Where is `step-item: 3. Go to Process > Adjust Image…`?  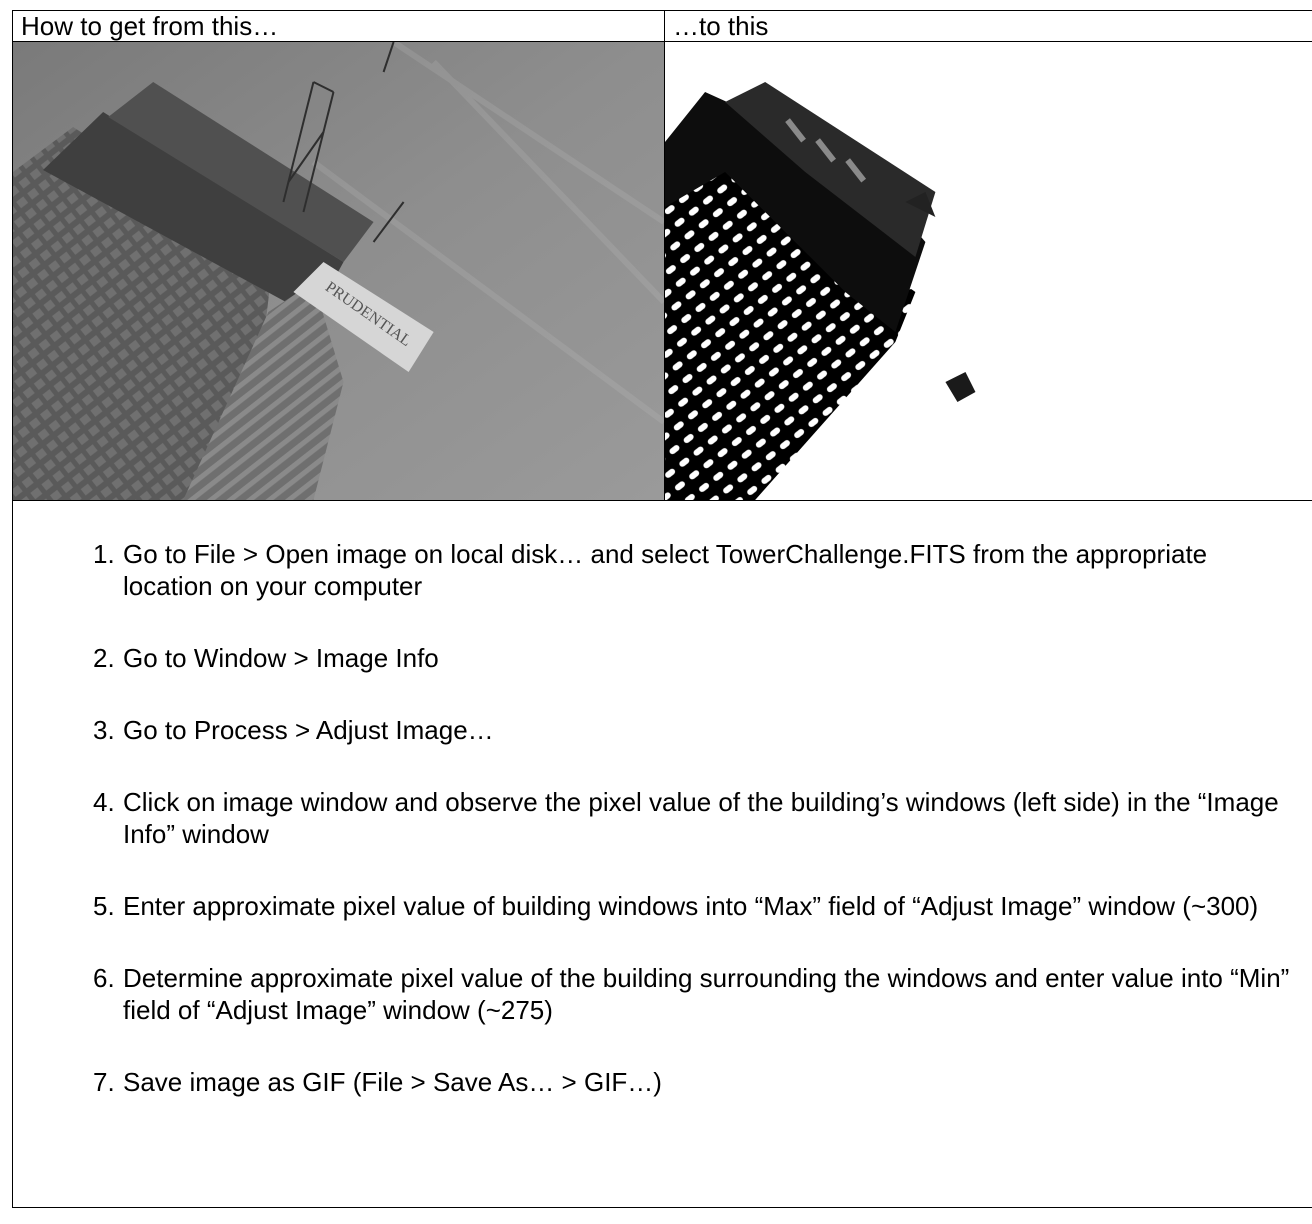
step-item: 3. Go to Process > Adjust Image… is located at coordinates (662, 730).